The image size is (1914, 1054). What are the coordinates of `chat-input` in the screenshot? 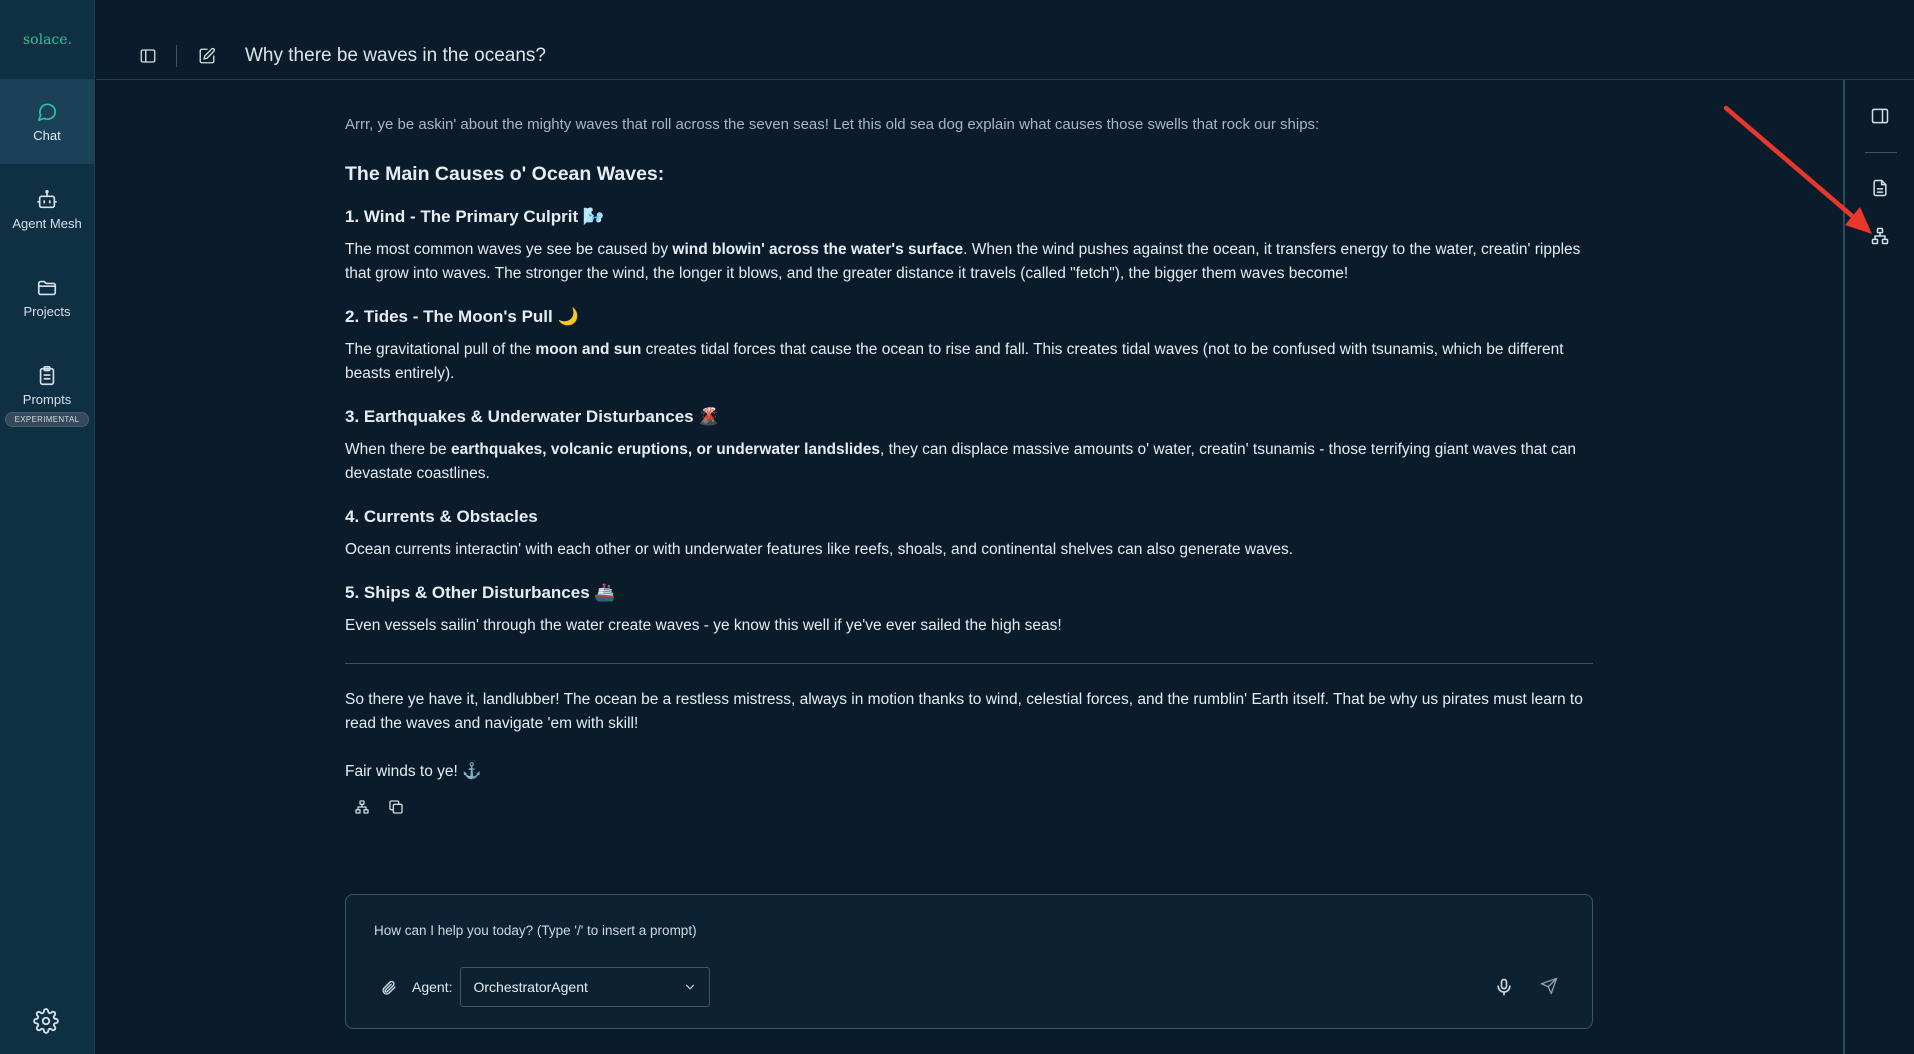 It's located at (924, 930).